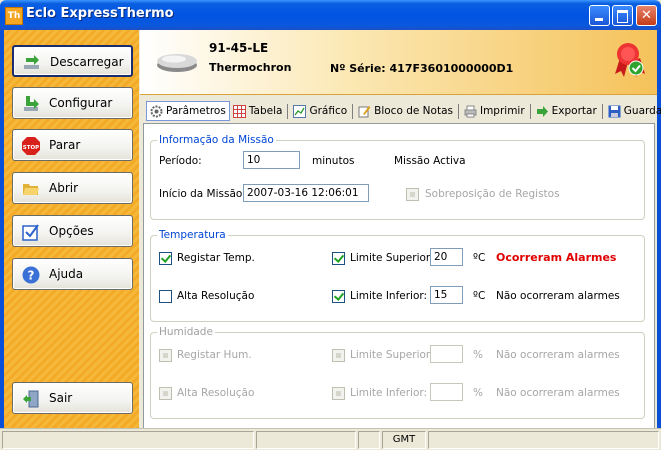  I want to click on configure-button: Configurar, so click(72, 103).